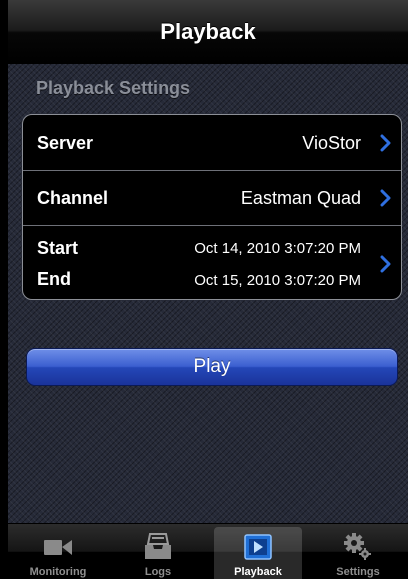 The height and width of the screenshot is (579, 408). I want to click on section-header: Playback Settings, so click(113, 88).